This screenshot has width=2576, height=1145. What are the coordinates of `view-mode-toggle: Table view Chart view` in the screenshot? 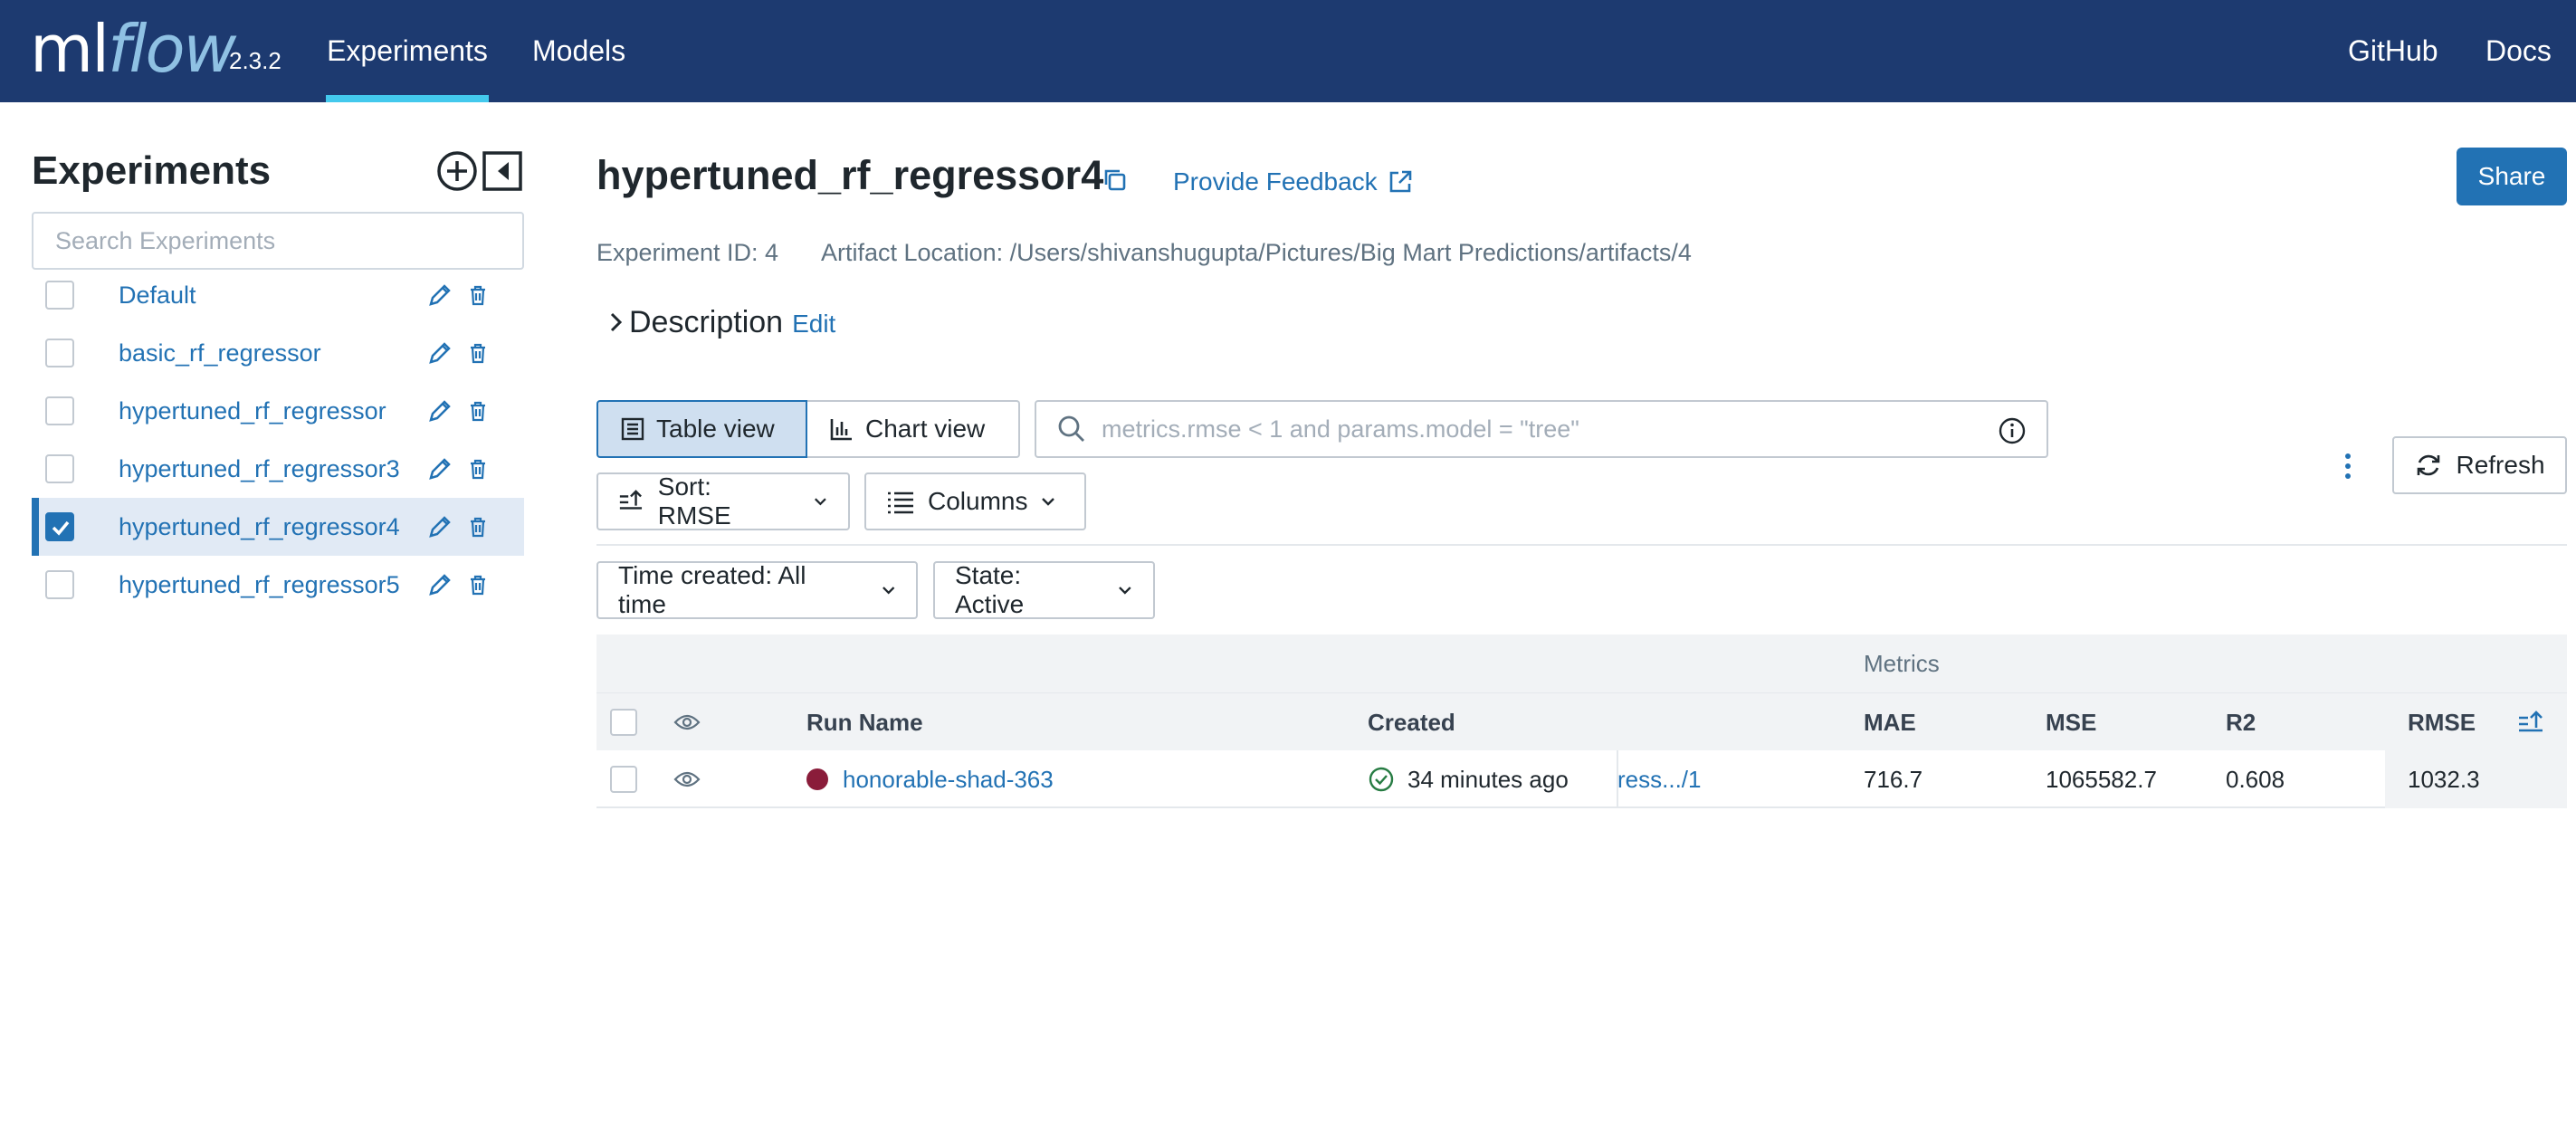 It's located at (808, 429).